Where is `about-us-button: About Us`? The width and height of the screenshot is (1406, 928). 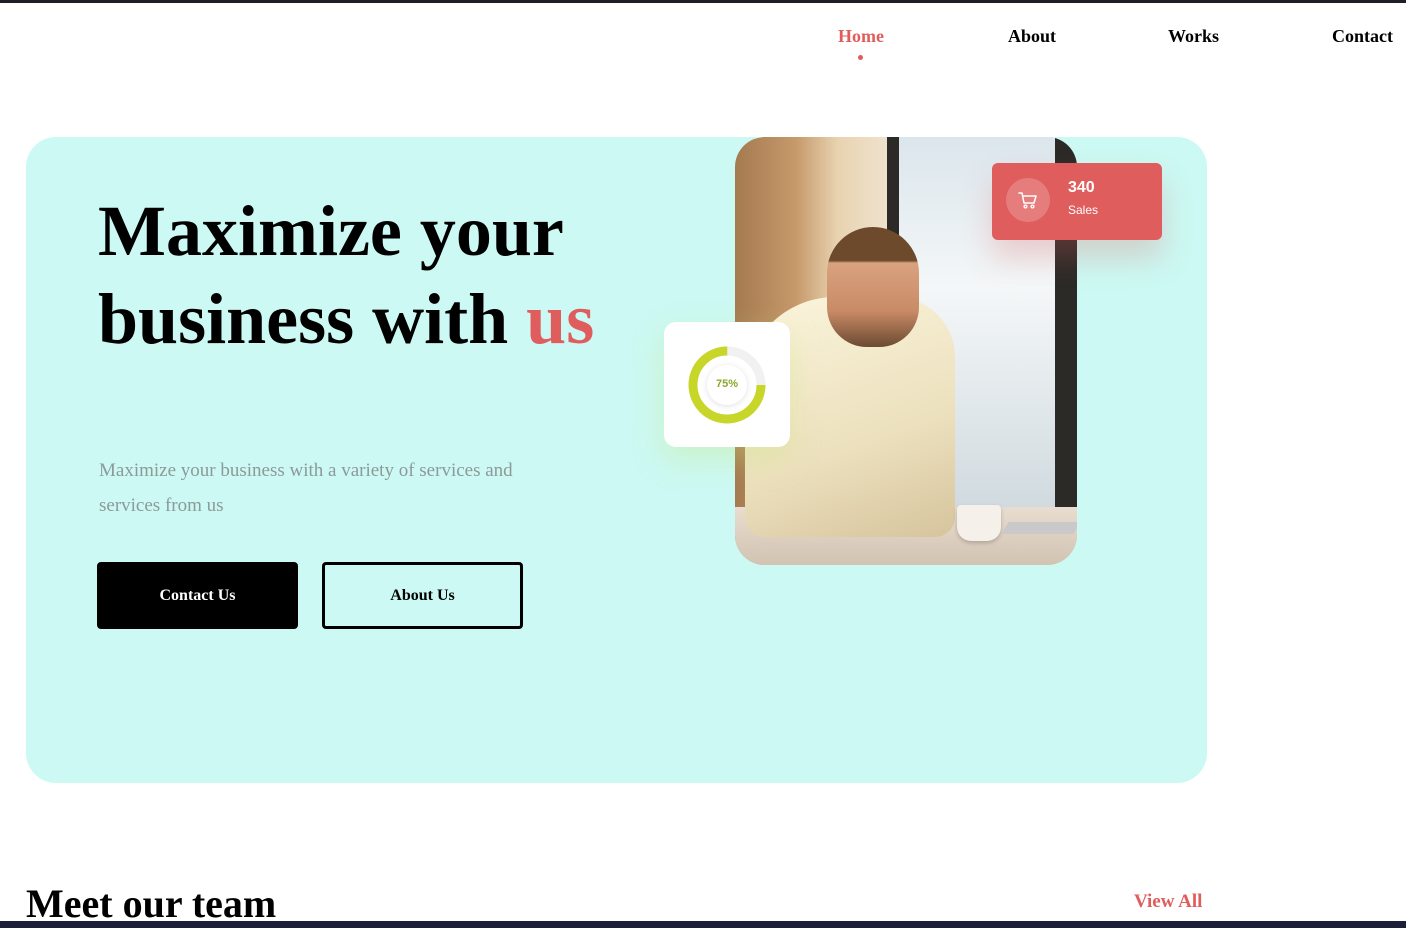 about-us-button: About Us is located at coordinates (422, 595).